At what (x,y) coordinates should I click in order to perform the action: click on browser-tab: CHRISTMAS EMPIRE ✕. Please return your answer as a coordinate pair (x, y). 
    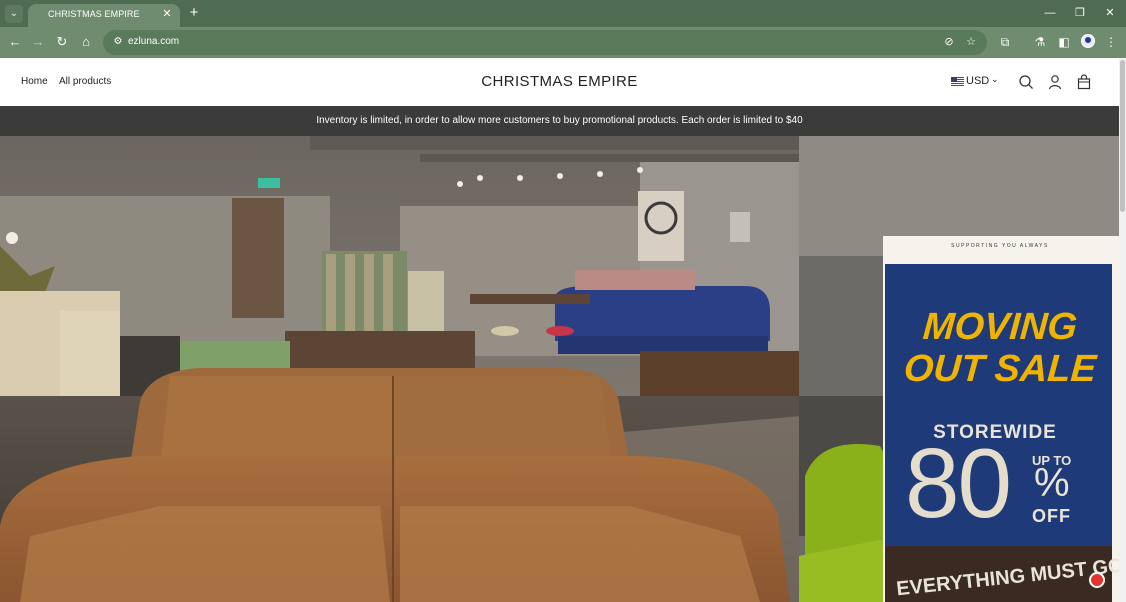
    Looking at the image, I should click on (104, 15).